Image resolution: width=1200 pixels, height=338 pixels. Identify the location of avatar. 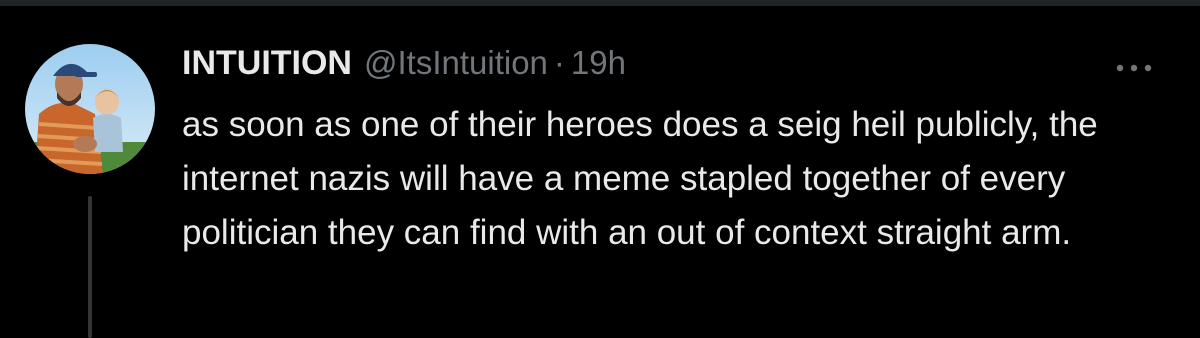
(90, 109).